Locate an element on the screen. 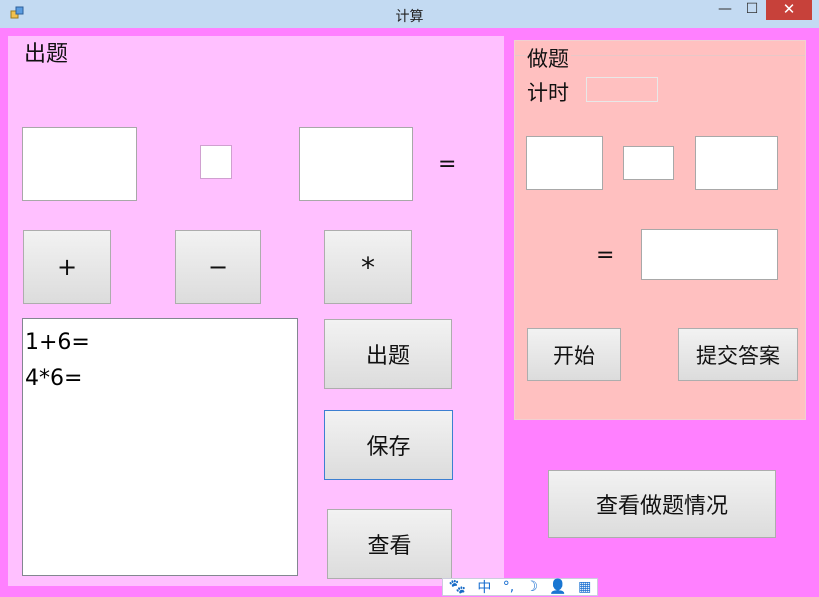 Image resolution: width=819 pixels, height=597 pixels. answer-input is located at coordinates (709, 254).